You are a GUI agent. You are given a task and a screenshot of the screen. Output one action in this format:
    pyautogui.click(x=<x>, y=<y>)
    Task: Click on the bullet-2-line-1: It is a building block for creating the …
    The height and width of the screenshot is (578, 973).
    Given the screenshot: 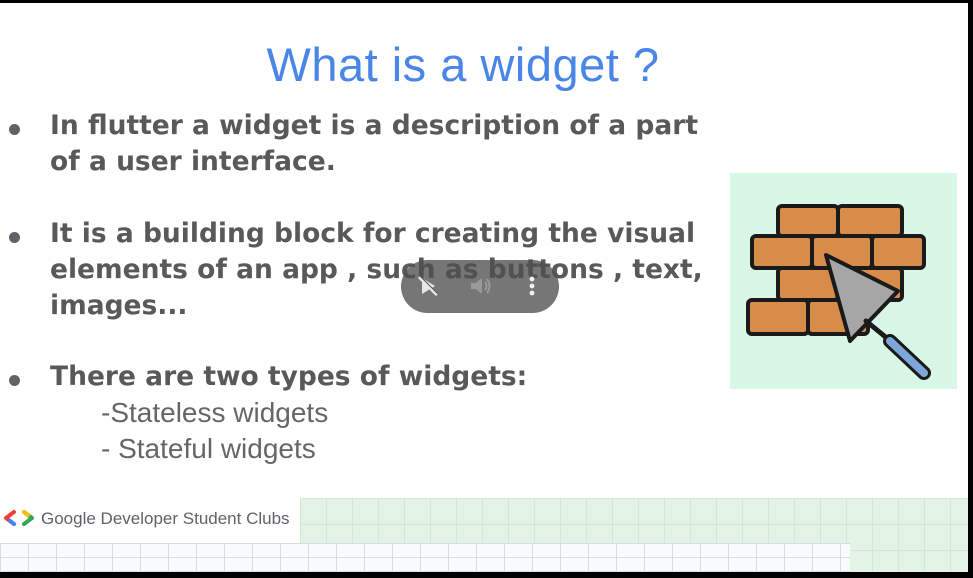 What is the action you would take?
    pyautogui.click(x=373, y=233)
    